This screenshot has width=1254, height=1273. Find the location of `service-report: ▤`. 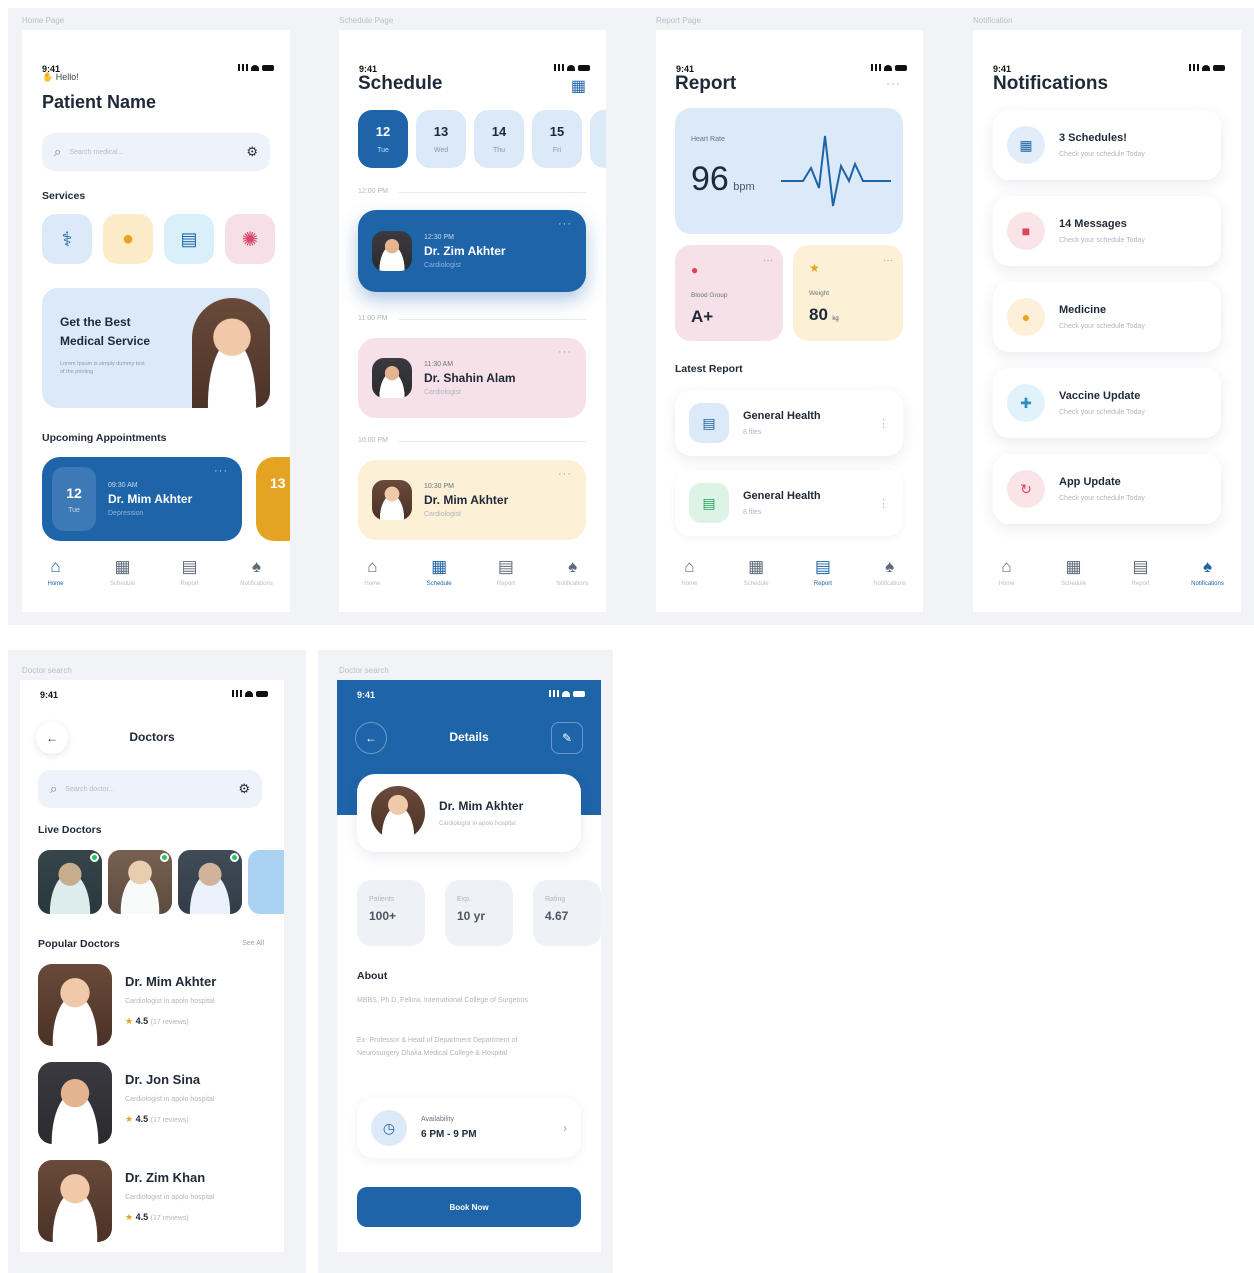

service-report: ▤ is located at coordinates (189, 239).